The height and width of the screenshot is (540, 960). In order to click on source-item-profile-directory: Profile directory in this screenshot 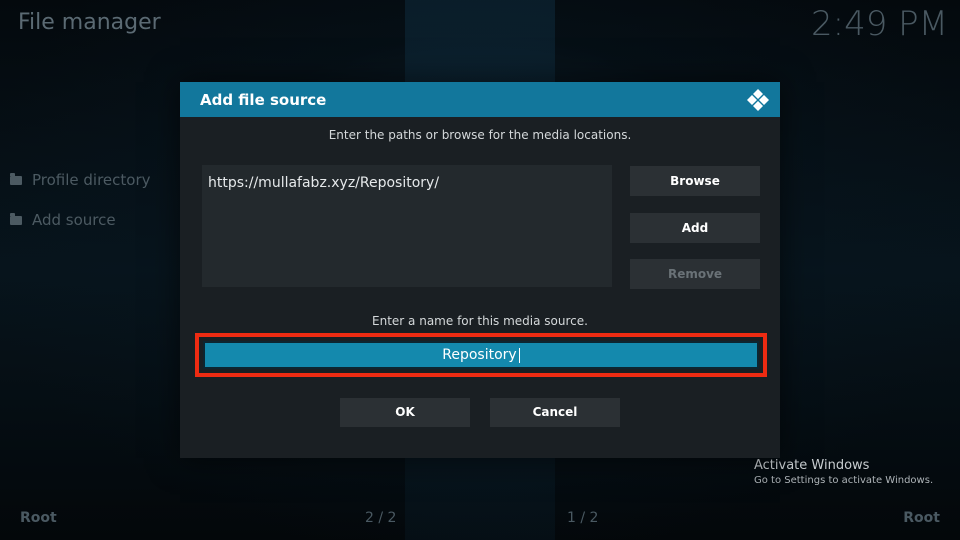, I will do `click(80, 180)`.